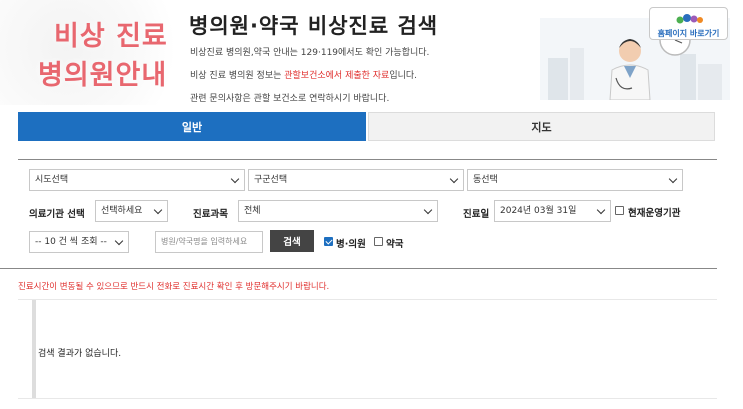 The image size is (743, 409). What do you see at coordinates (314, 26) in the screenshot?
I see `page-title: 병의원·약국 비상진료 검색` at bounding box center [314, 26].